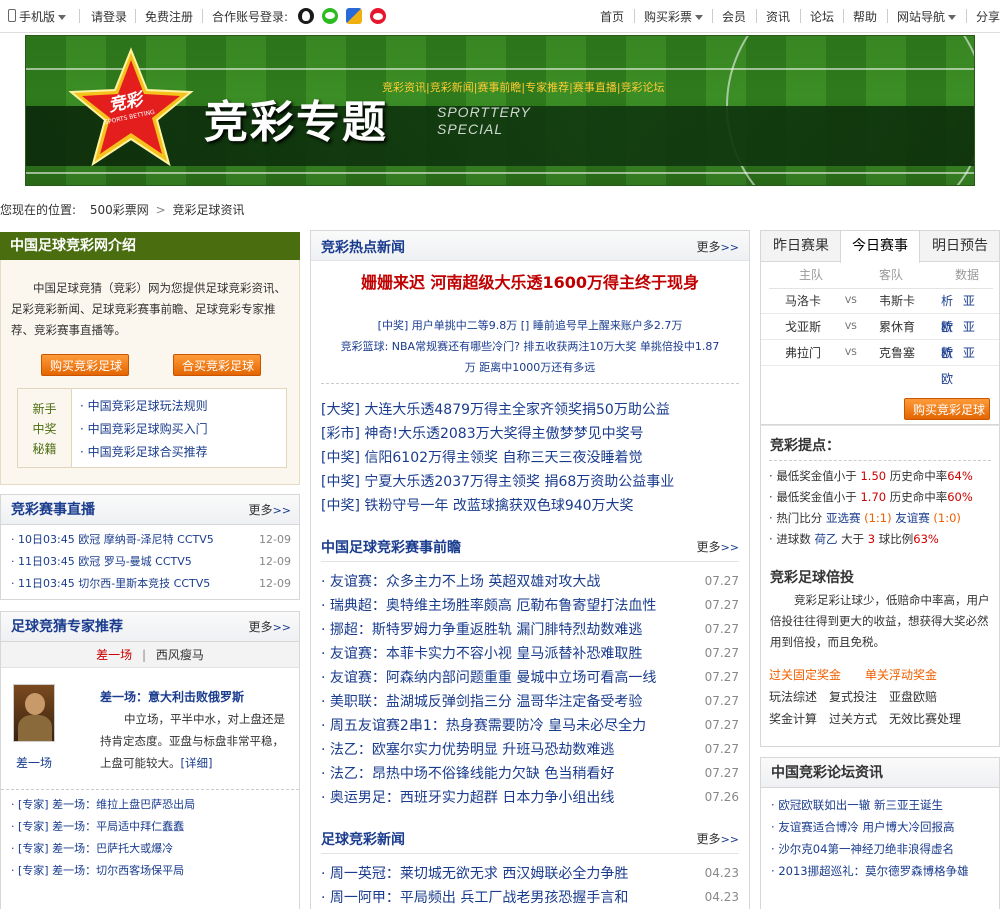 This screenshot has width=1000, height=909. What do you see at coordinates (169, 16) in the screenshot?
I see `register-link: 免费注册` at bounding box center [169, 16].